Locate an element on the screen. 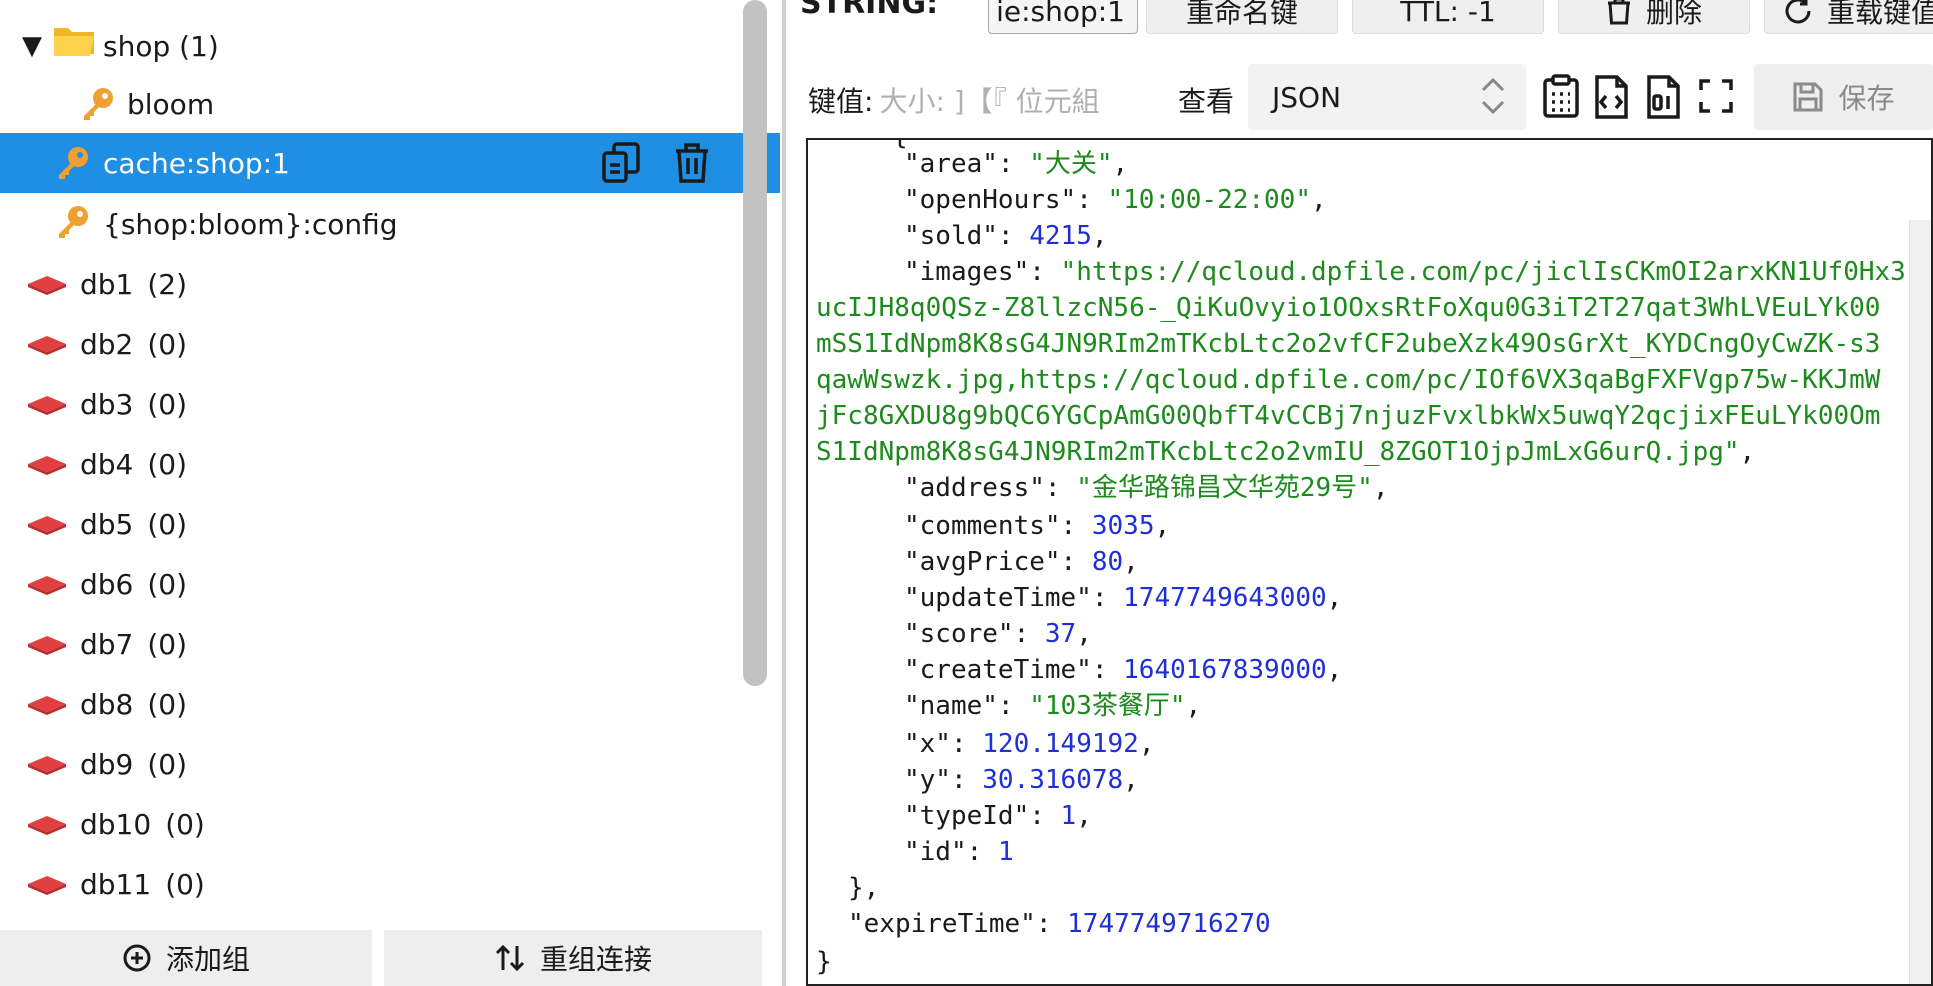 The width and height of the screenshot is (1933, 986). rename-key-button: 重命名键 is located at coordinates (1242, 17).